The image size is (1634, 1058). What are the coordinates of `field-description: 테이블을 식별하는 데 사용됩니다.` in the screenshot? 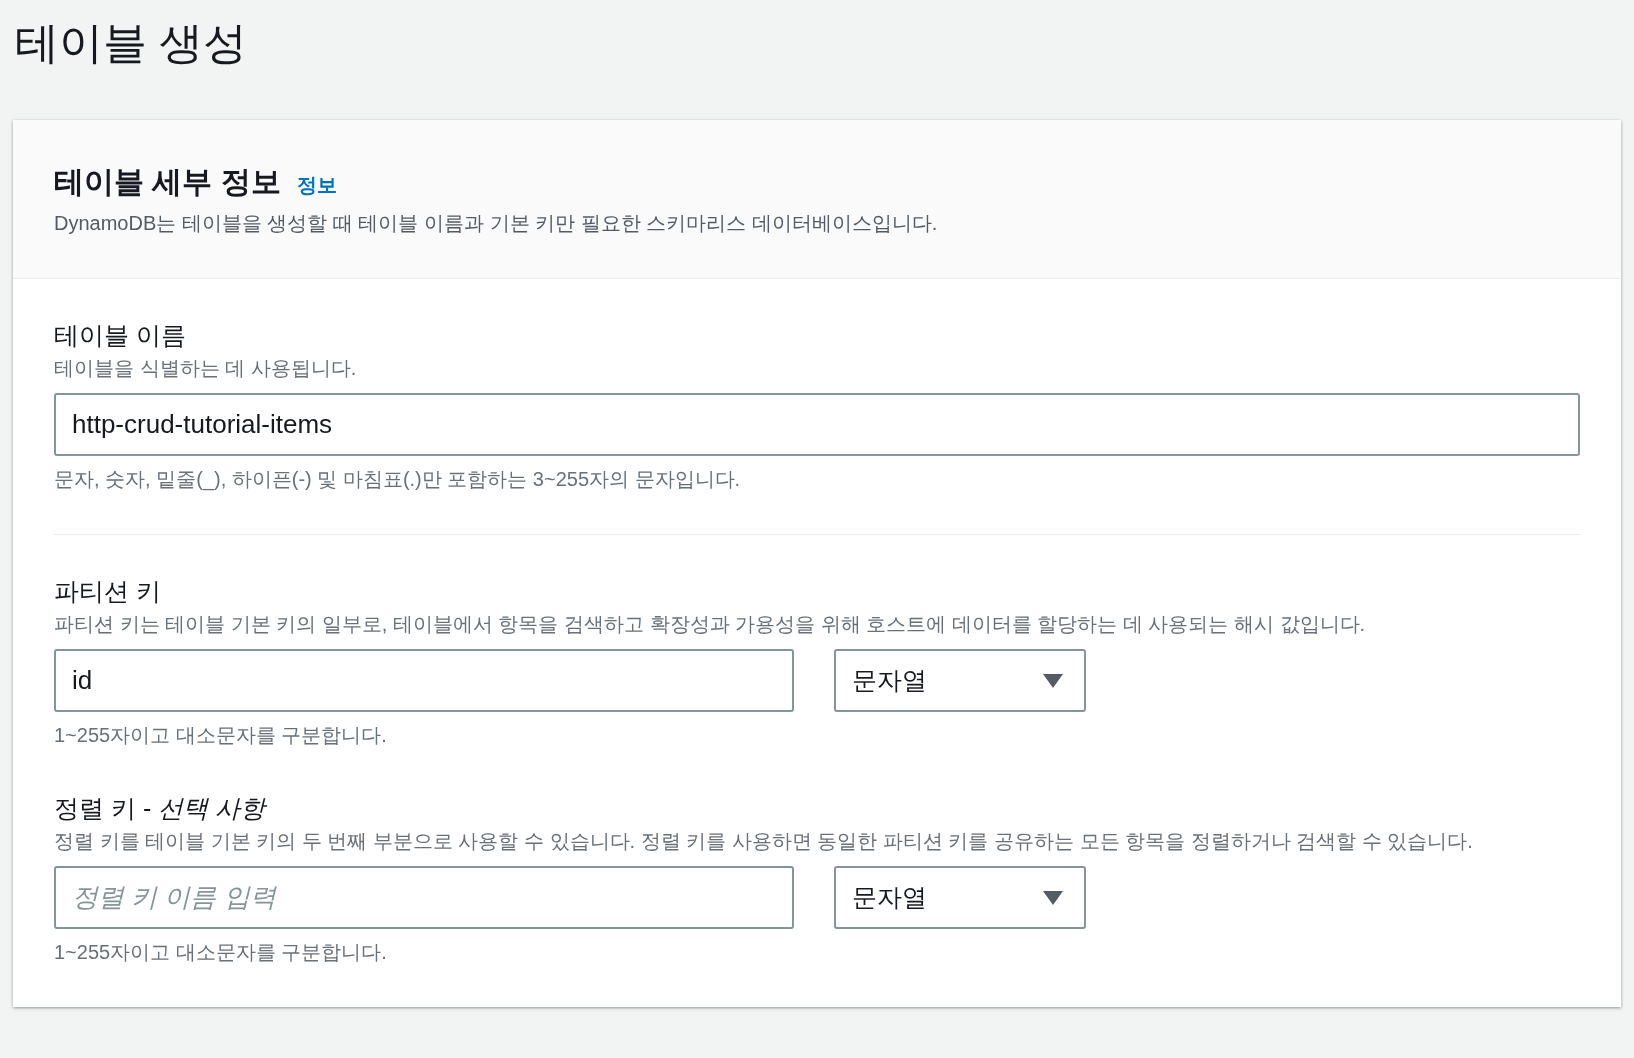 It's located at (206, 368).